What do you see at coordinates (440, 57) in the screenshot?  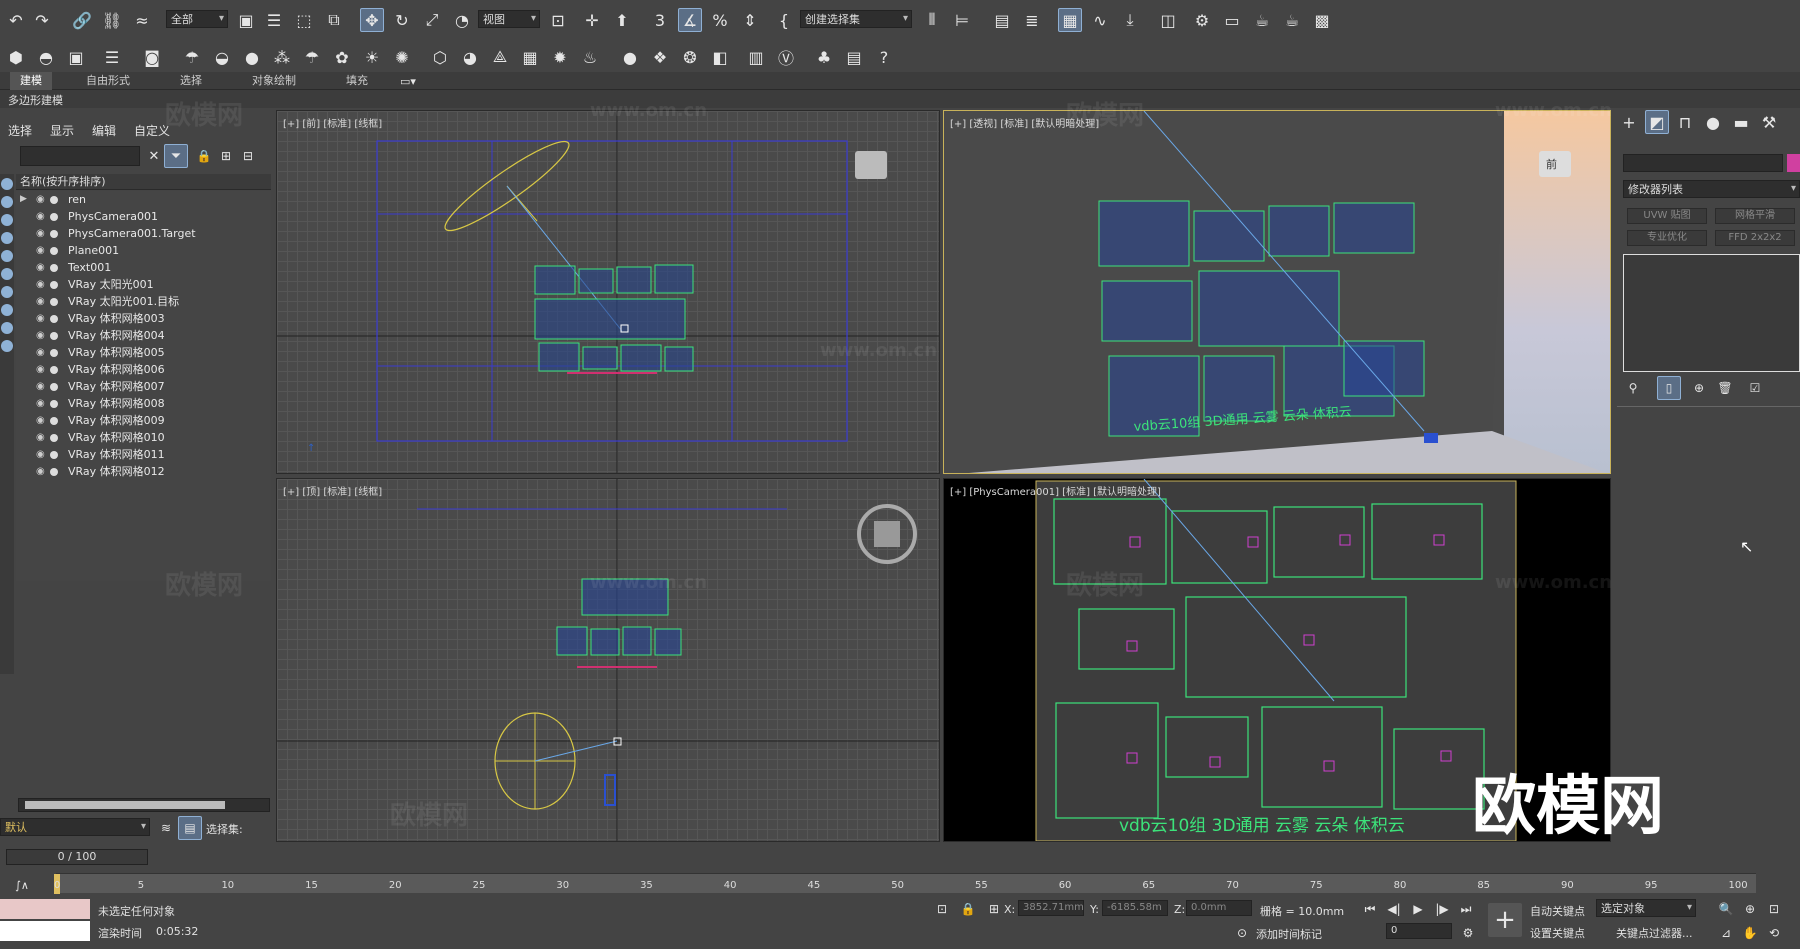 I see `proxy-icon: ⬡` at bounding box center [440, 57].